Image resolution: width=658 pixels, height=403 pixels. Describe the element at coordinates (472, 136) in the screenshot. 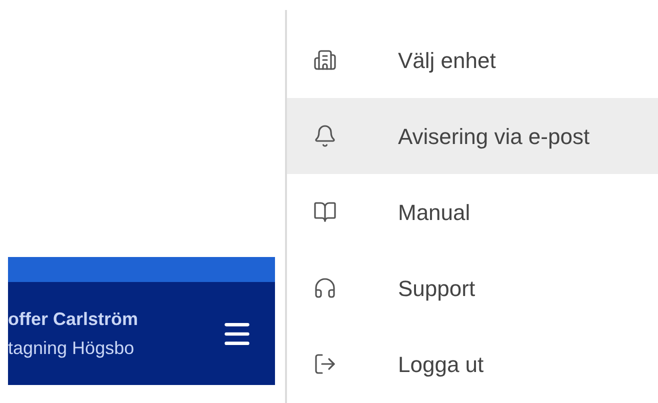

I see `menu-item: Avisering via e-post` at that location.